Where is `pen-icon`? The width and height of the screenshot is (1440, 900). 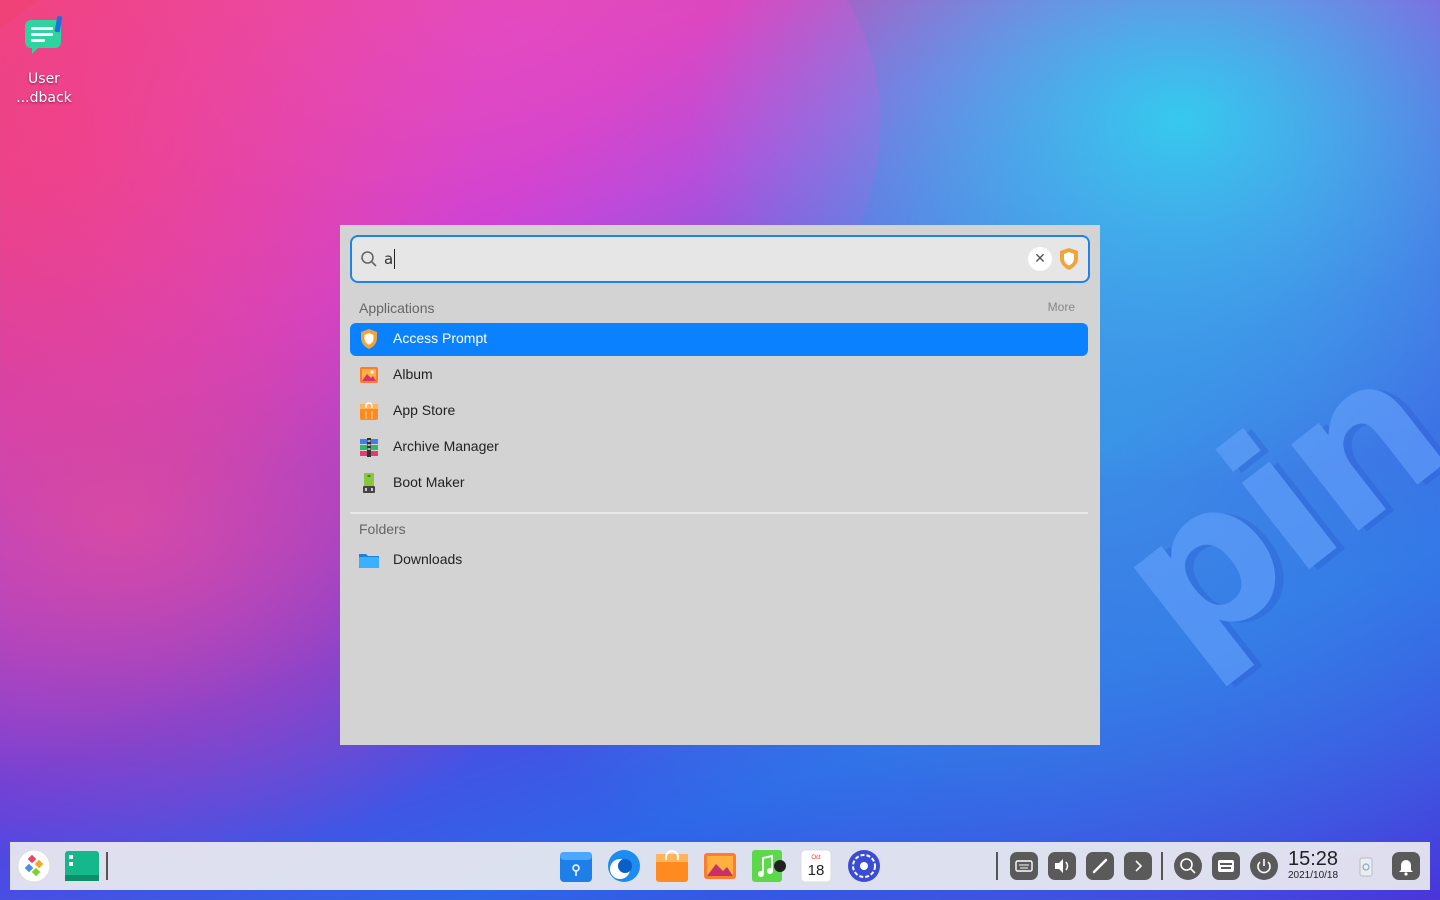 pen-icon is located at coordinates (1100, 866).